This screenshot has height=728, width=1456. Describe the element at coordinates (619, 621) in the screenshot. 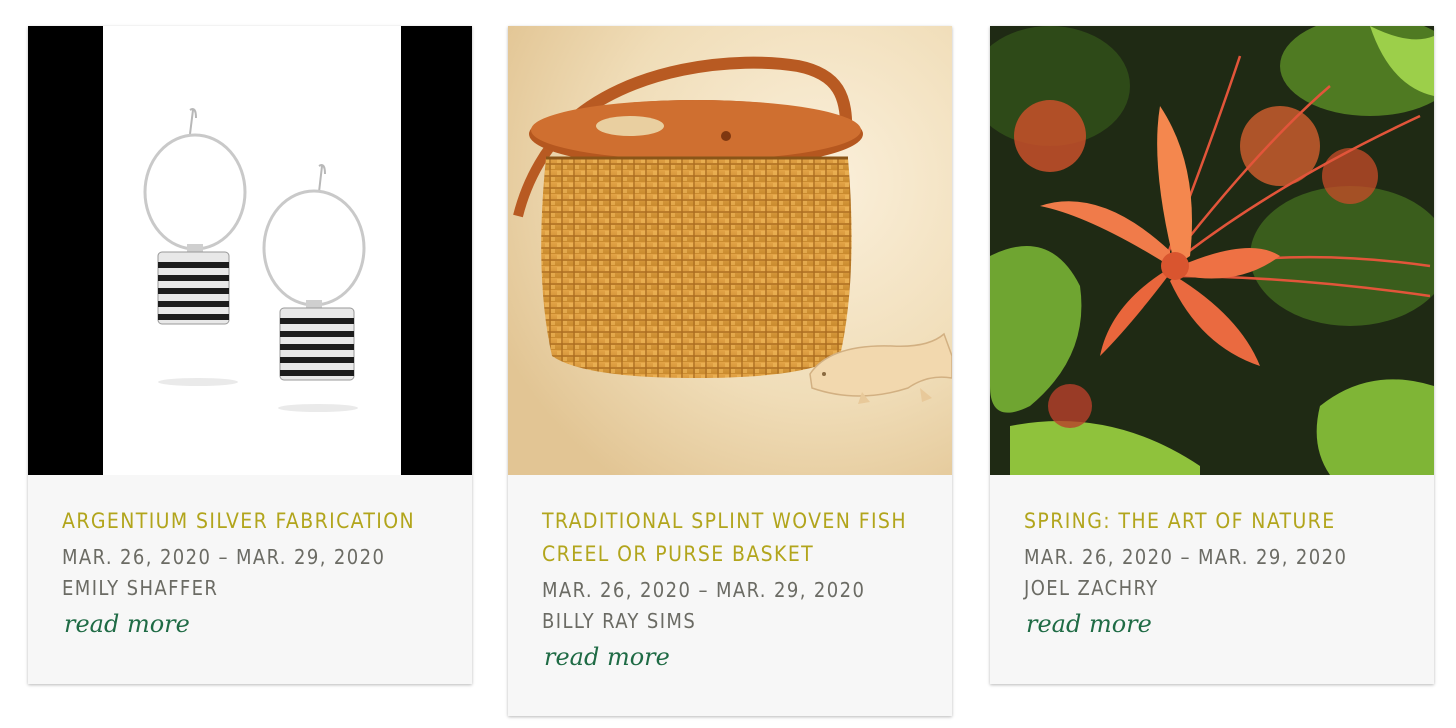

I see `event-artist: Billy Ray Sims` at that location.